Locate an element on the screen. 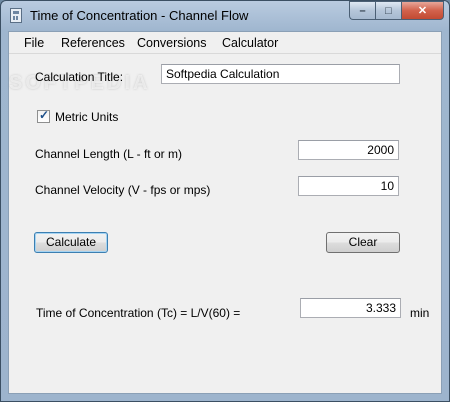  close-button: ✕ is located at coordinates (422, 10).